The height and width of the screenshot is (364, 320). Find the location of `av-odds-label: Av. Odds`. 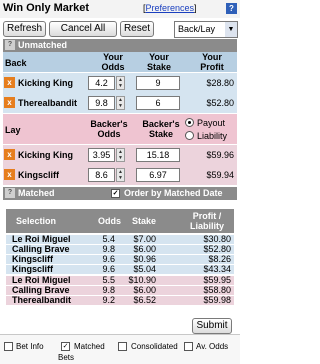

av-odds-label: Av. Odds is located at coordinates (212, 346).